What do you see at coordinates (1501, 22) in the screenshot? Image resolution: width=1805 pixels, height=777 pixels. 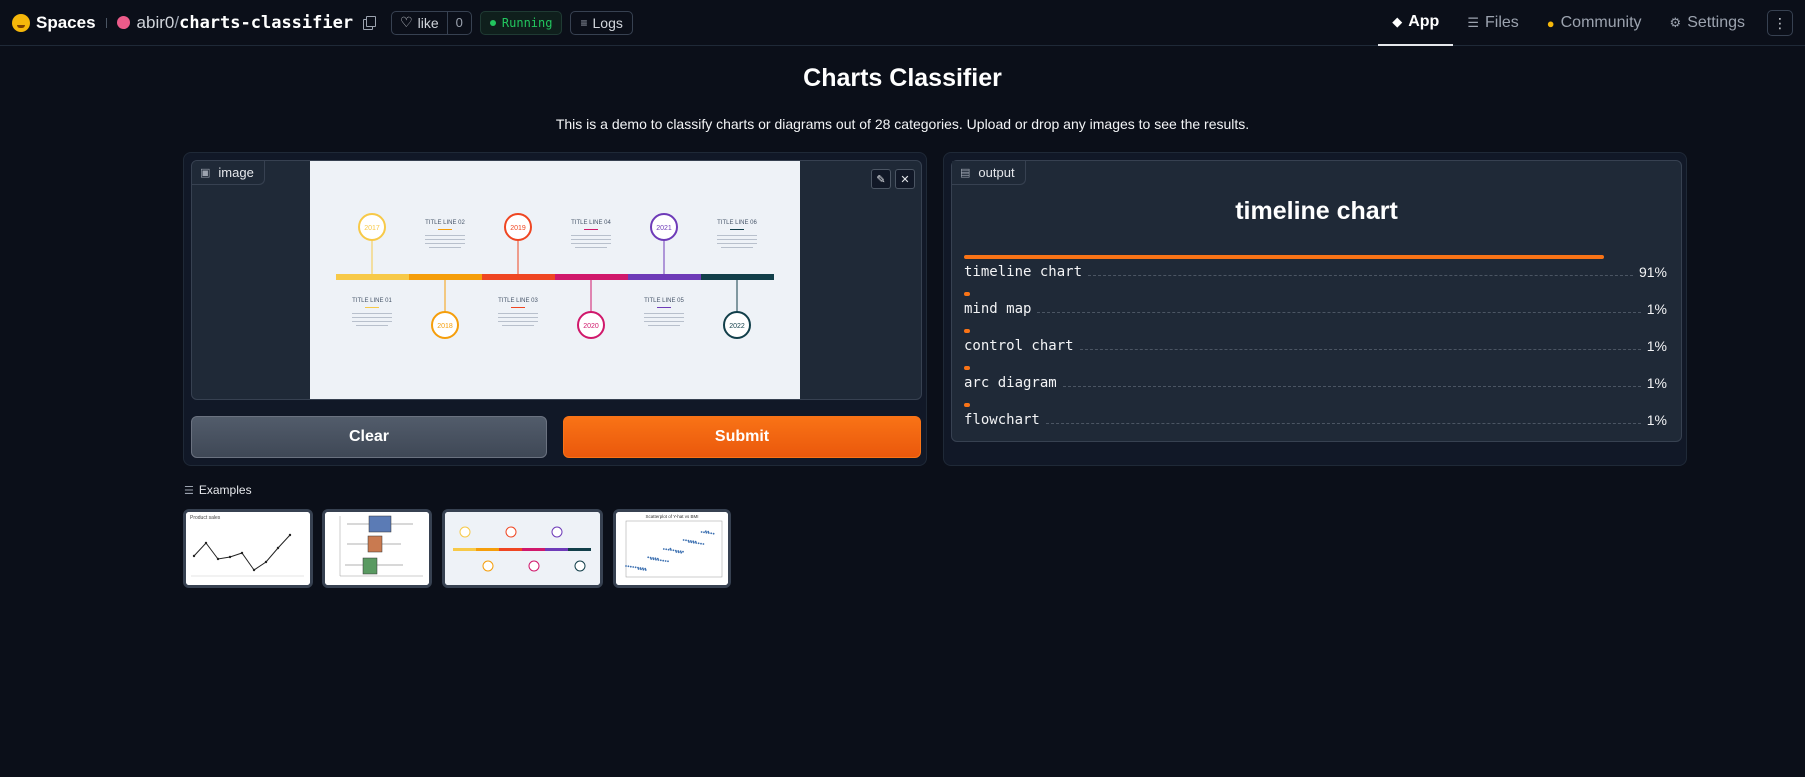 I see `tab-files-label: Files` at bounding box center [1501, 22].